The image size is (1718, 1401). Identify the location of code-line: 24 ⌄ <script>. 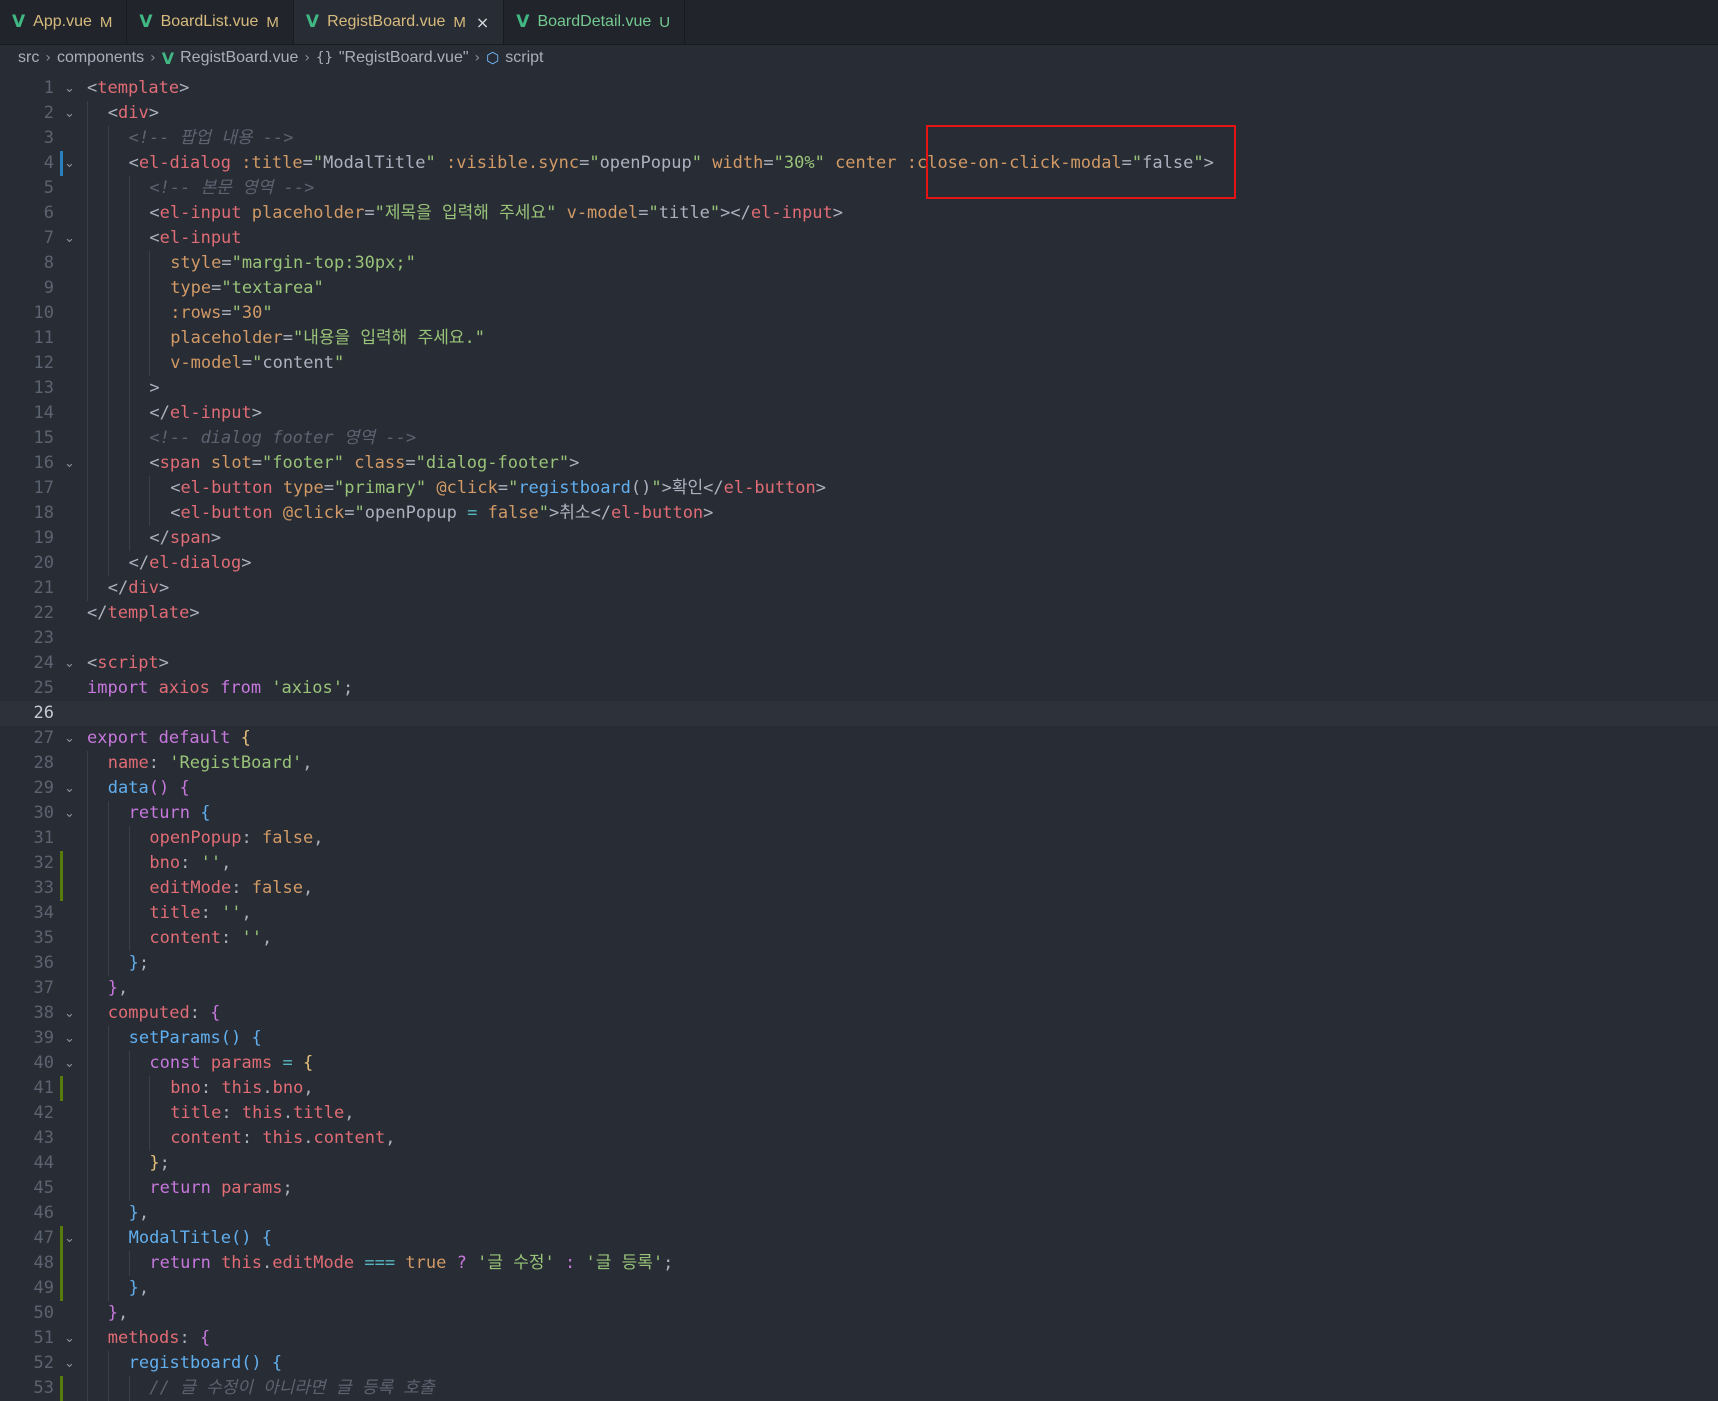
(859, 663).